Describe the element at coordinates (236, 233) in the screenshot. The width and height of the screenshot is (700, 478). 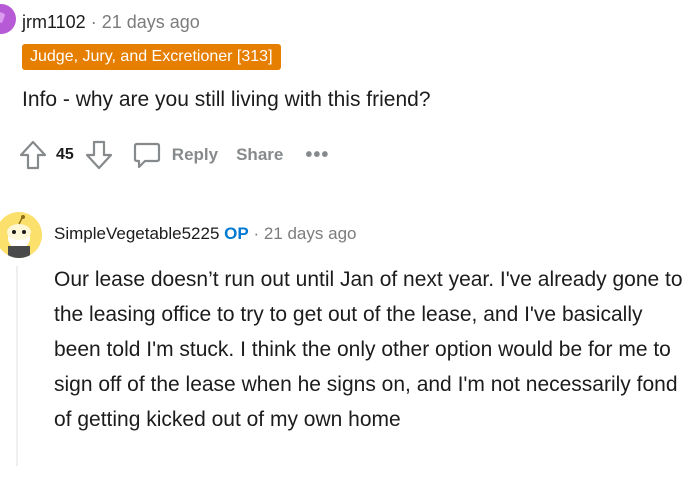
I see `op-badge: OP` at that location.